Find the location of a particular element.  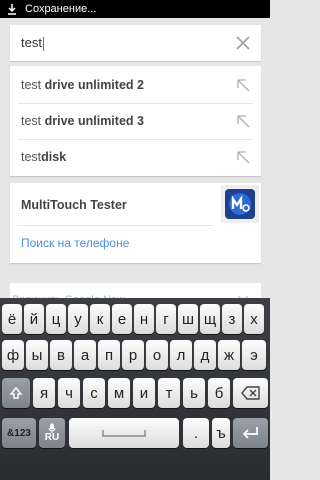

search-query: test is located at coordinates (31, 43).